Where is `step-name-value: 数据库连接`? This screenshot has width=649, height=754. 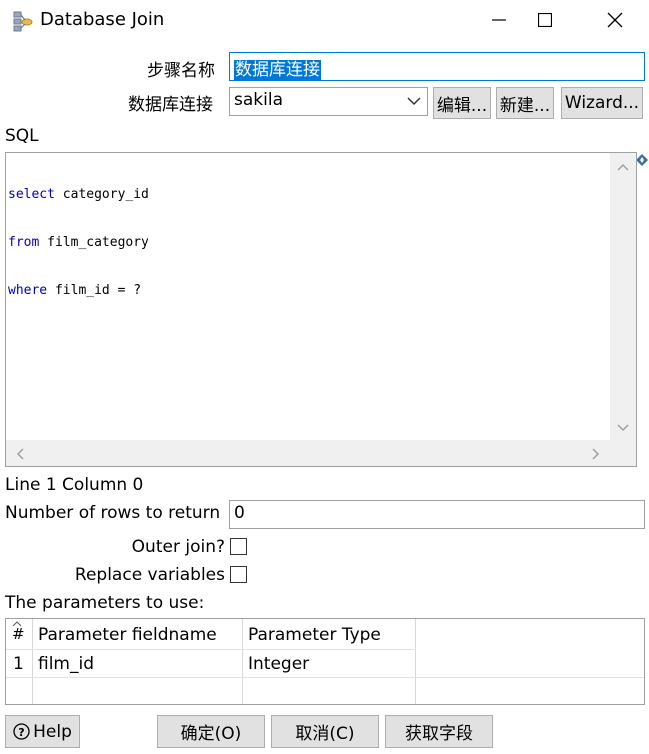 step-name-value: 数据库连接 is located at coordinates (277, 70).